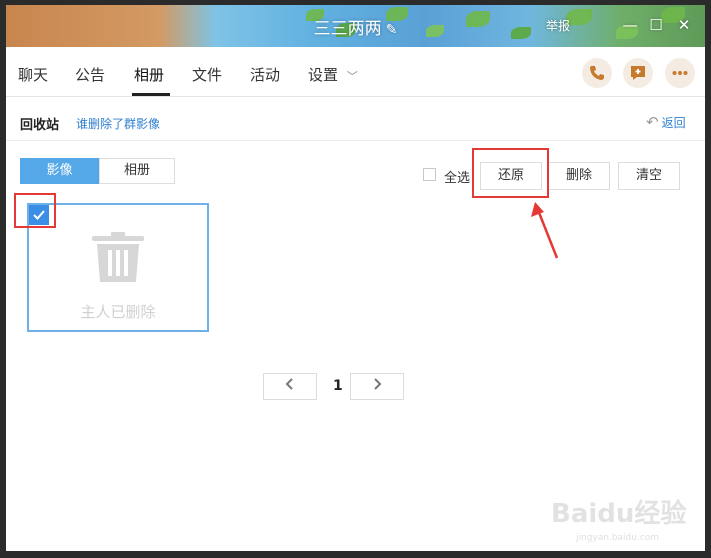  What do you see at coordinates (619, 514) in the screenshot?
I see `baidu-watermark: Baidu经验` at bounding box center [619, 514].